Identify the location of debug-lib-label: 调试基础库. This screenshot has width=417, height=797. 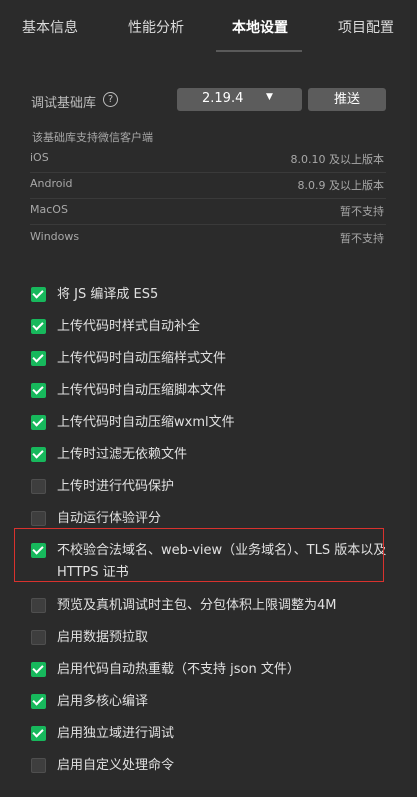
(64, 103).